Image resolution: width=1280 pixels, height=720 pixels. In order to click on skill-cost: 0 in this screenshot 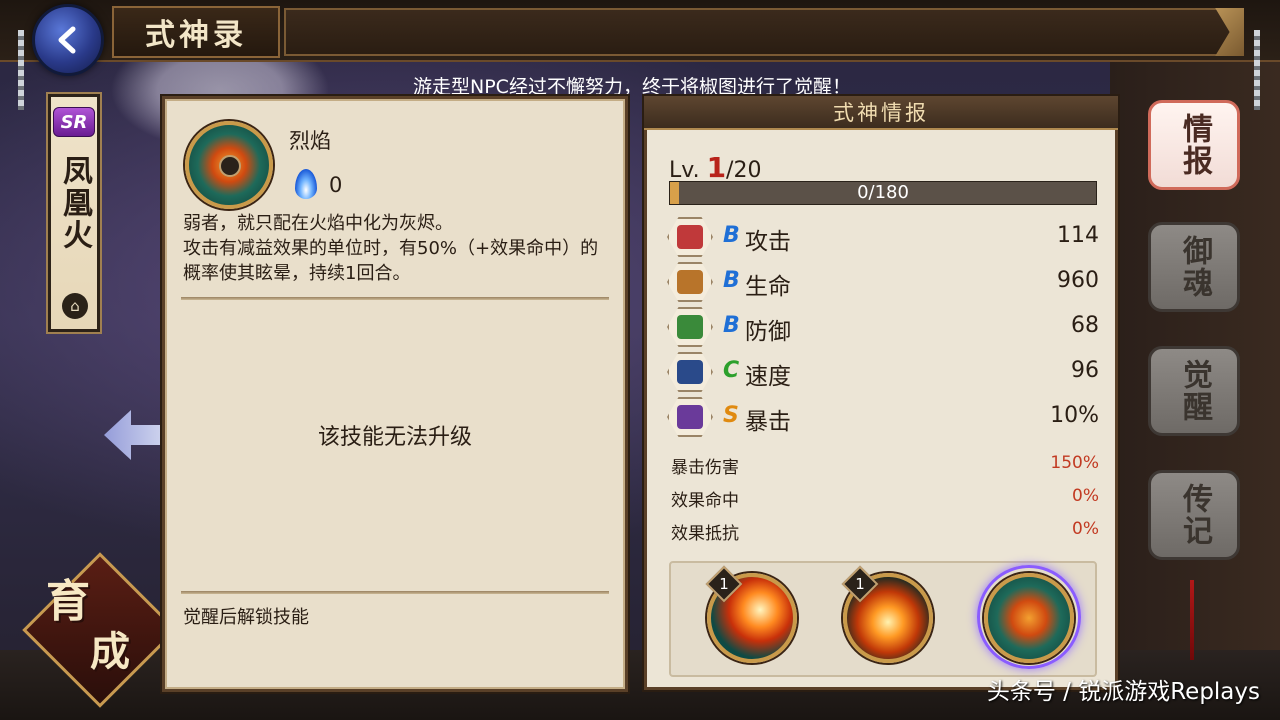, I will do `click(336, 185)`.